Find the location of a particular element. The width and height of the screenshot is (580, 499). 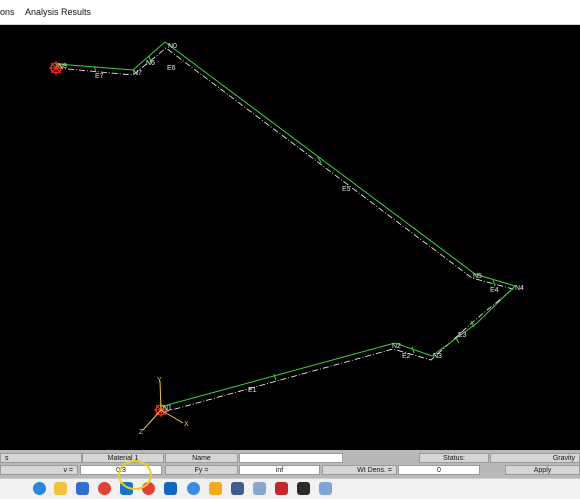

element-label-e5: E5 is located at coordinates (346, 189).